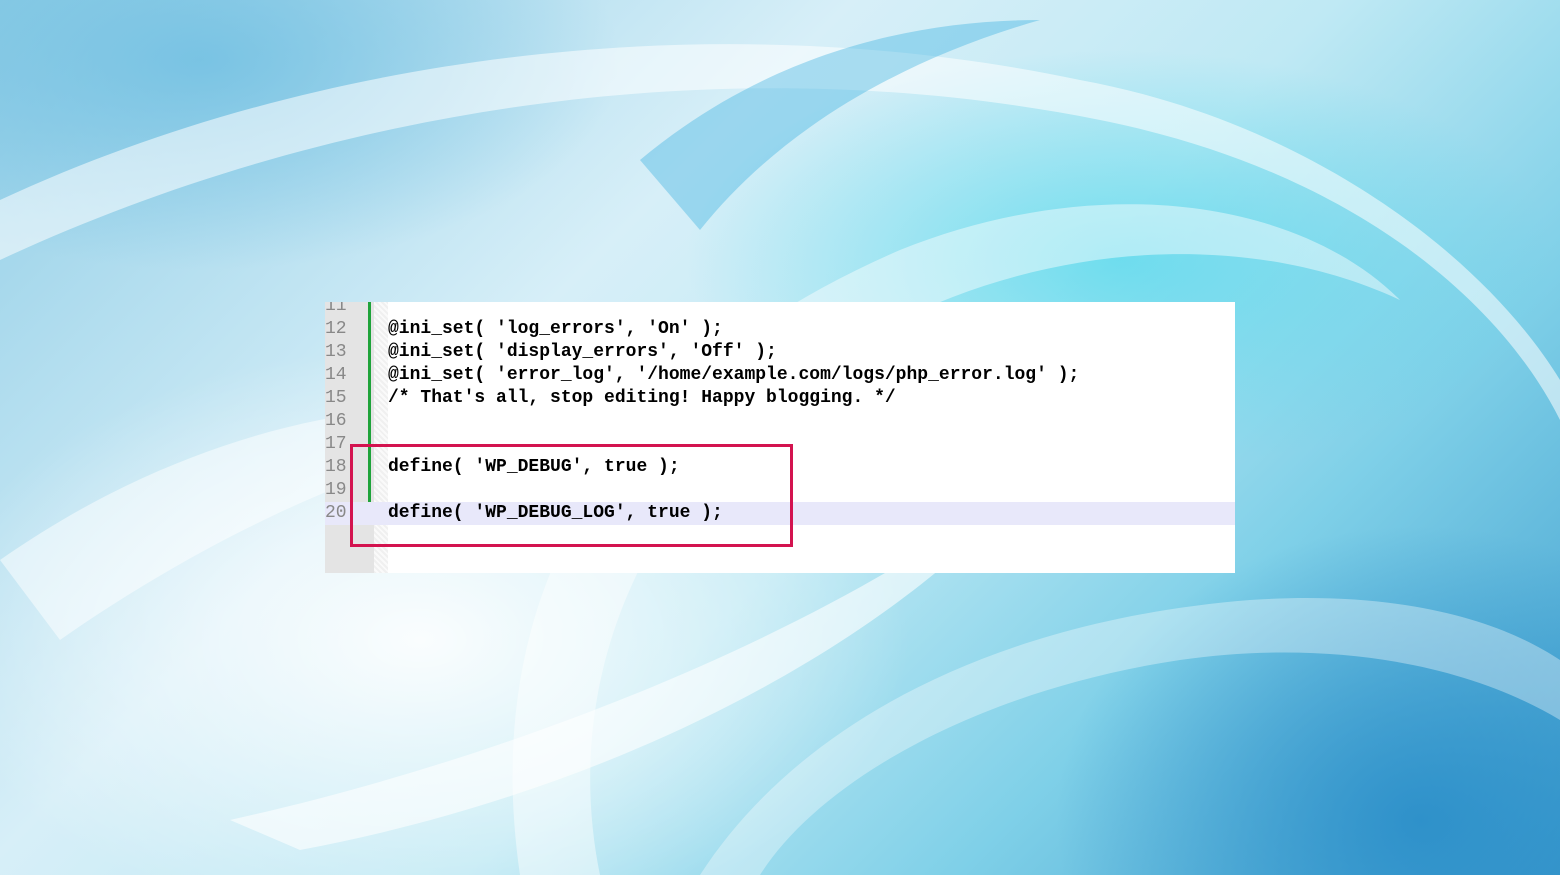 This screenshot has height=875, width=1560. What do you see at coordinates (336, 329) in the screenshot?
I see `line-number: 12` at bounding box center [336, 329].